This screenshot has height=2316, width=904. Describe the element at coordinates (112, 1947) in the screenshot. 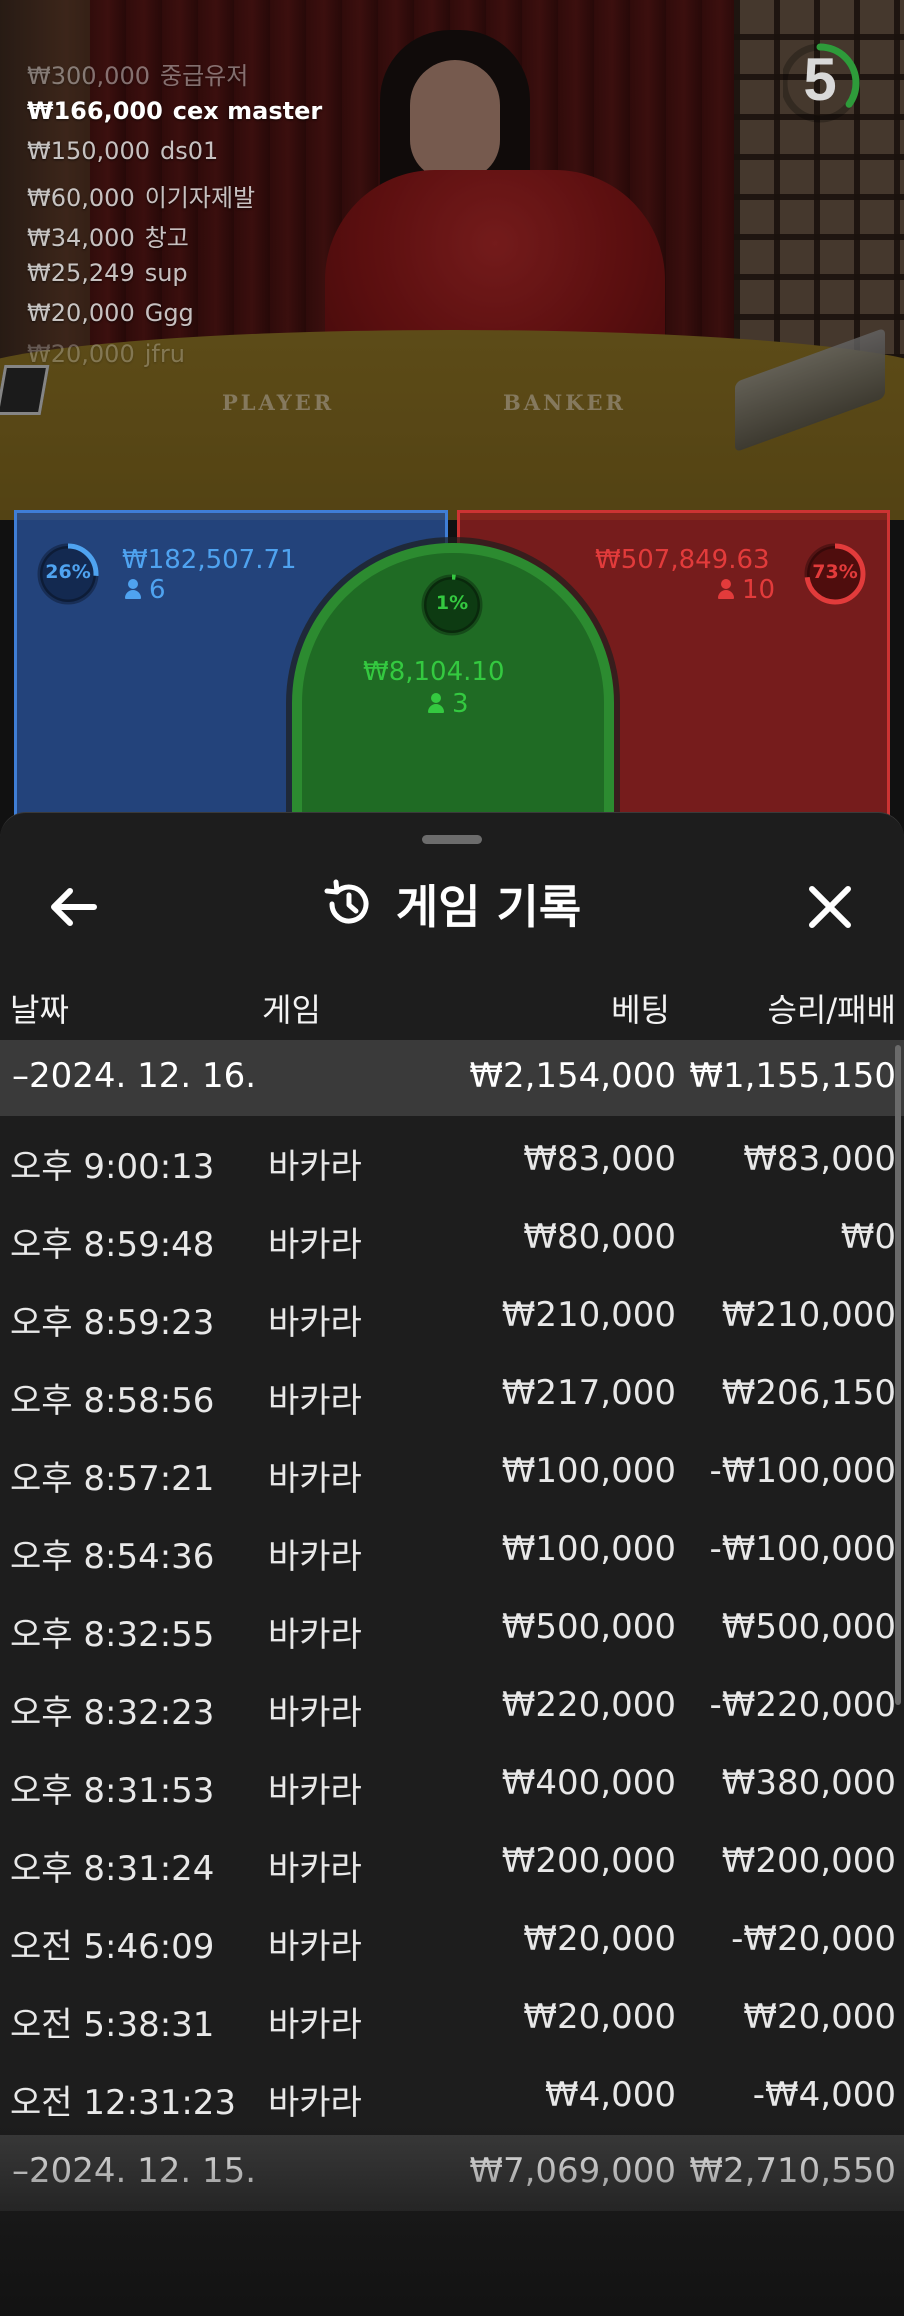

I see `row-time: 오전 5:46:09` at that location.